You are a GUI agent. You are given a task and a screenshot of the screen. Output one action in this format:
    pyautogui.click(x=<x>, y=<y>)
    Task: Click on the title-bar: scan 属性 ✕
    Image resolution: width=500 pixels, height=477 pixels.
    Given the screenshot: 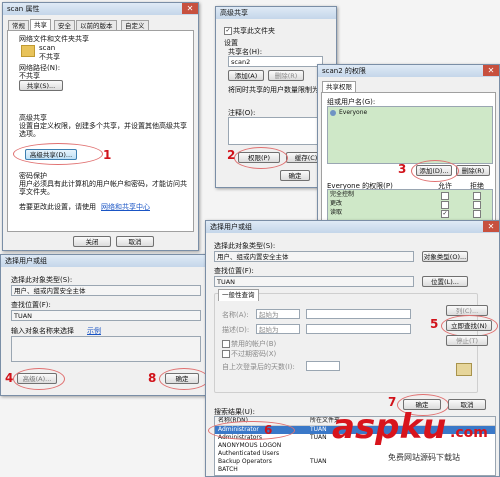 What is the action you would take?
    pyautogui.click(x=100, y=9)
    